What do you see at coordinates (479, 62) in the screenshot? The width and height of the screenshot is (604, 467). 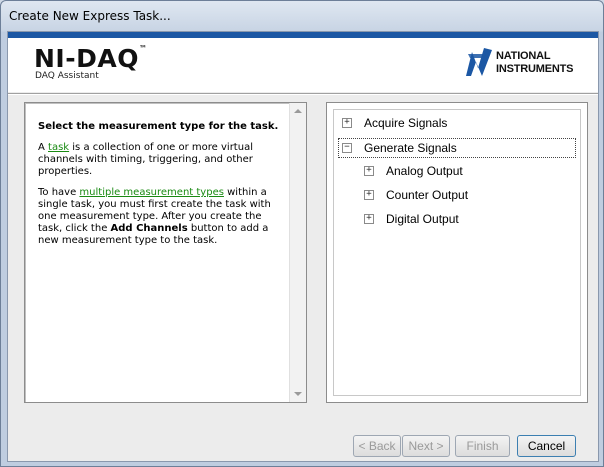 I see `ni-eagle-icon` at bounding box center [479, 62].